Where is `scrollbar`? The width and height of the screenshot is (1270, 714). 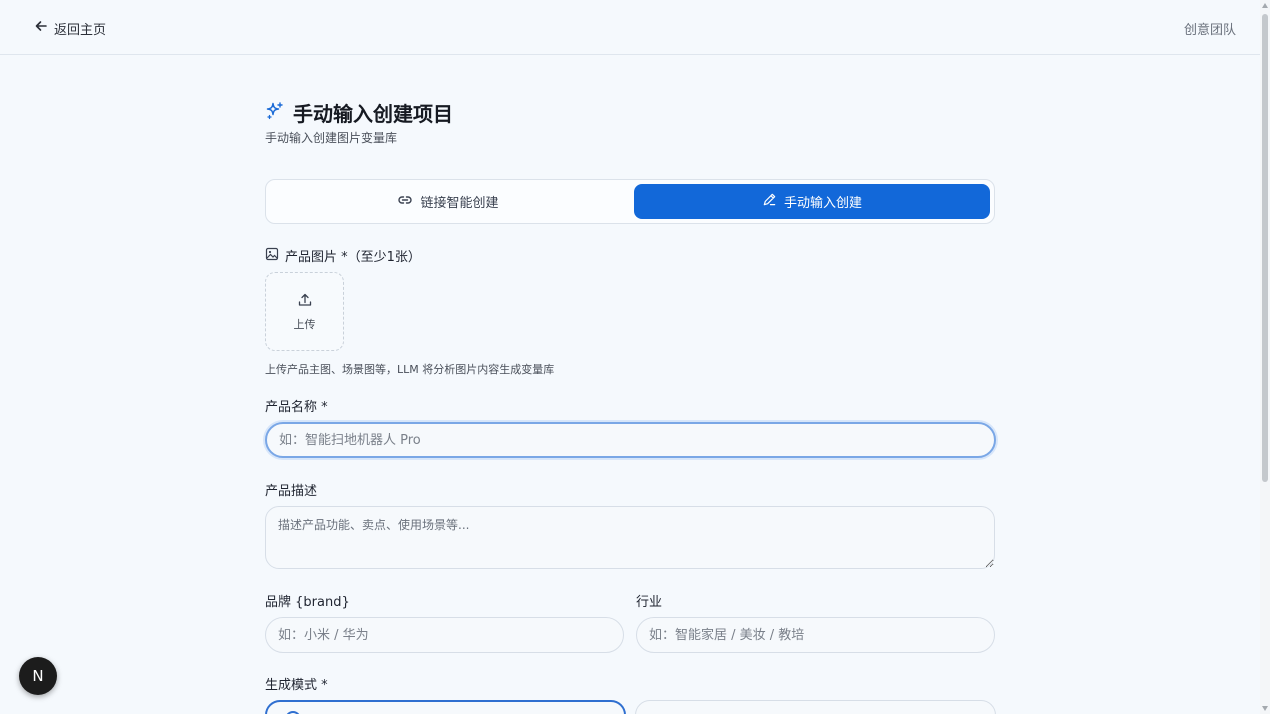 scrollbar is located at coordinates (1265, 357).